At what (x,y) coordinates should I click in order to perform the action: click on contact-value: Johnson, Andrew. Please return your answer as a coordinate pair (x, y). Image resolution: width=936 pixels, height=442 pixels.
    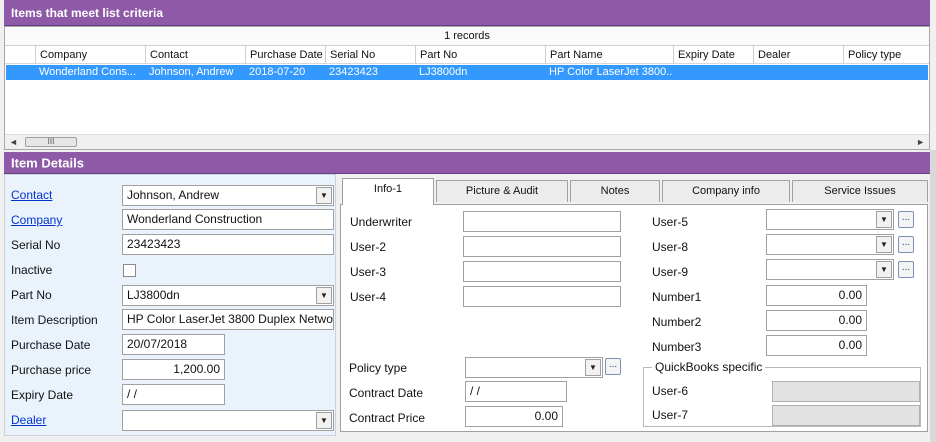
    Looking at the image, I should click on (173, 195).